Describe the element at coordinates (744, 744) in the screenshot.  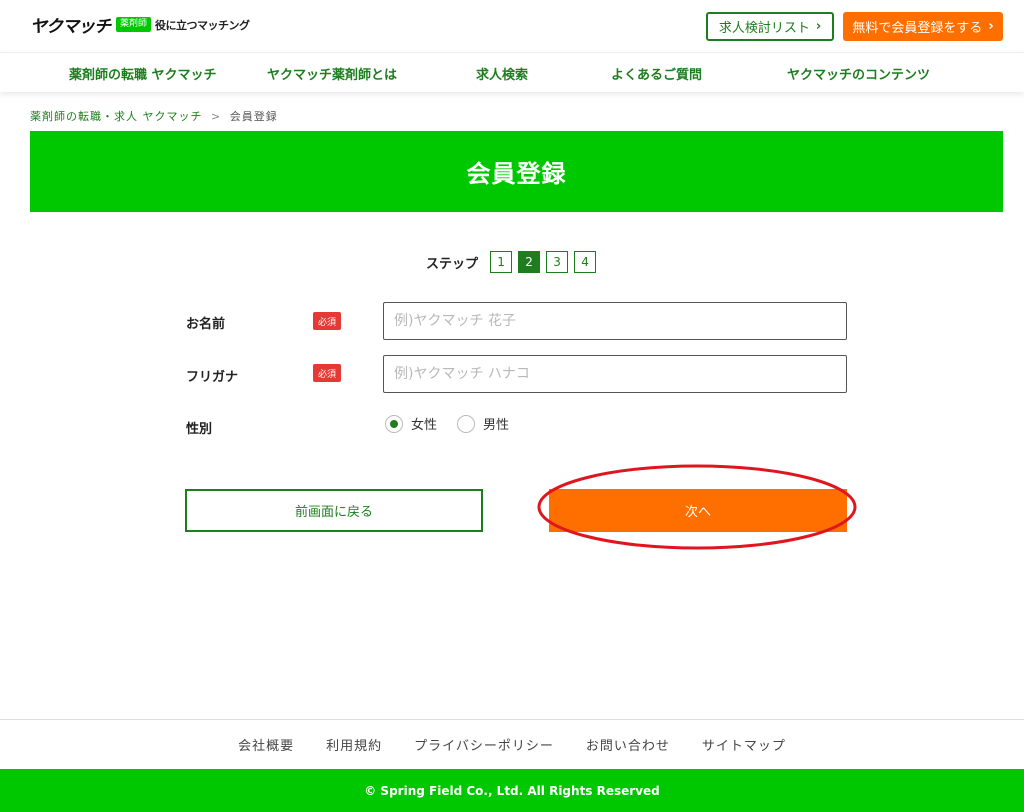
I see `footer-link-sitemap: サイトマップ` at that location.